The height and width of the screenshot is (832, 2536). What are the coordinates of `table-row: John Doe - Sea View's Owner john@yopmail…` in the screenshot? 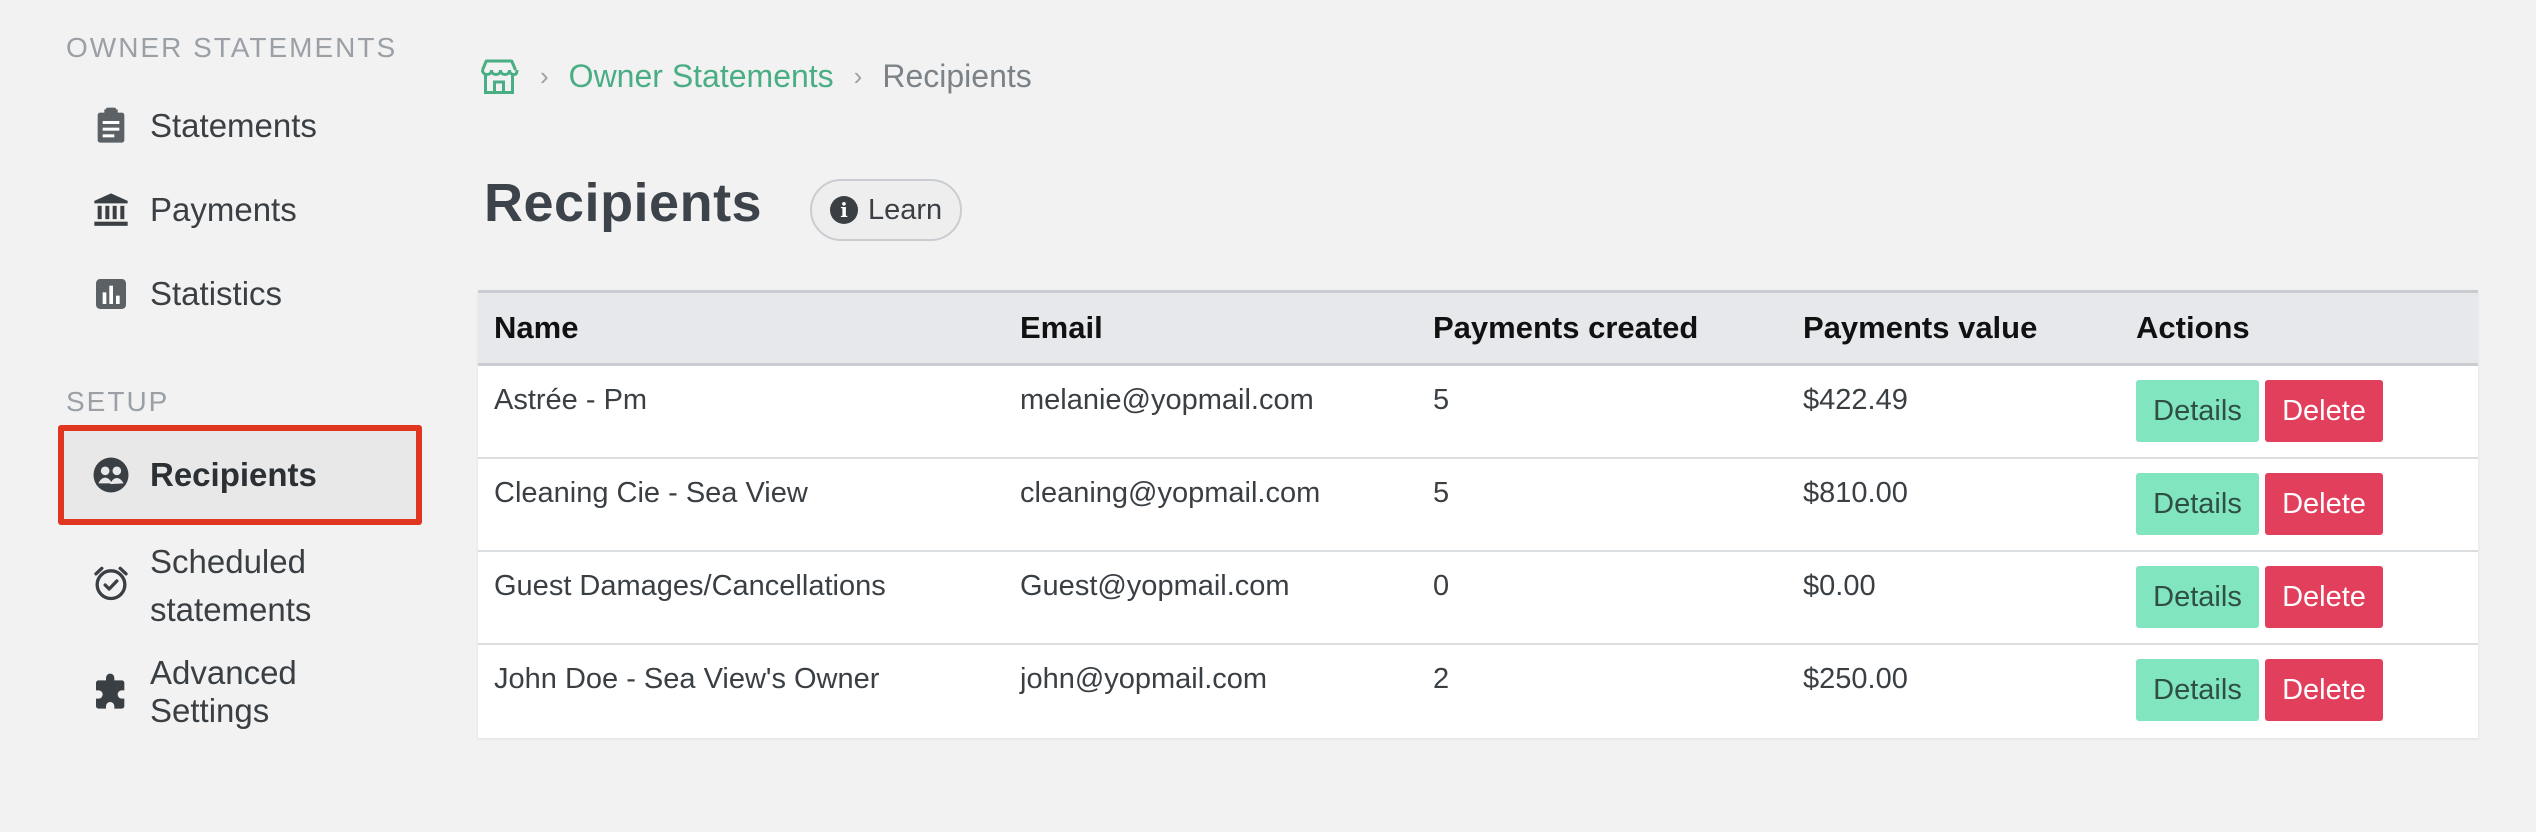 It's located at (1478, 691).